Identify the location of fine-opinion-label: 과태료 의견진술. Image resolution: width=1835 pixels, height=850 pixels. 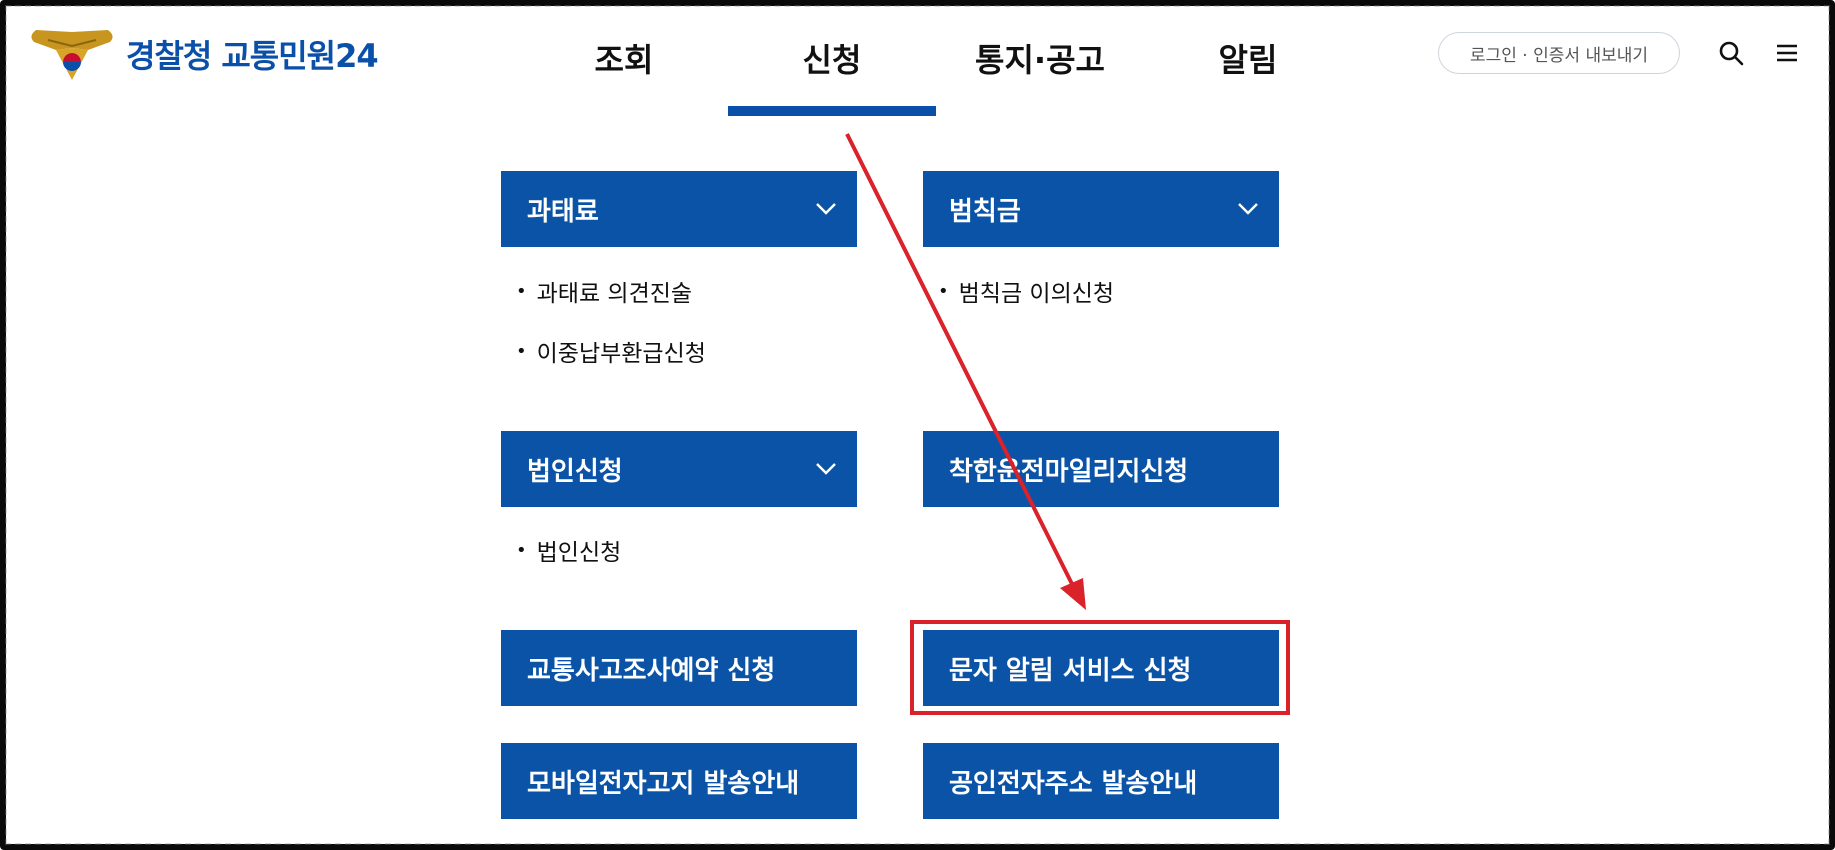
(614, 294).